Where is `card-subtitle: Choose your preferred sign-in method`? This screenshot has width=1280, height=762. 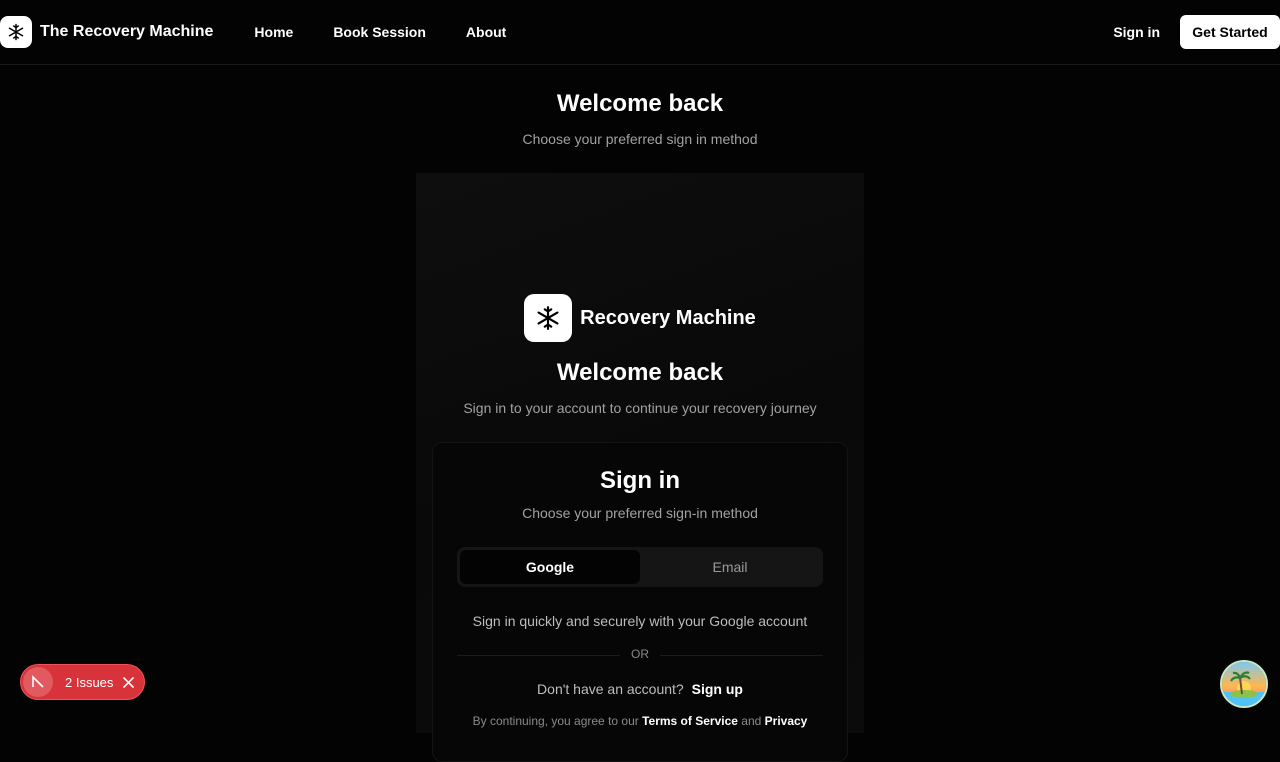 card-subtitle: Choose your preferred sign-in method is located at coordinates (640, 513).